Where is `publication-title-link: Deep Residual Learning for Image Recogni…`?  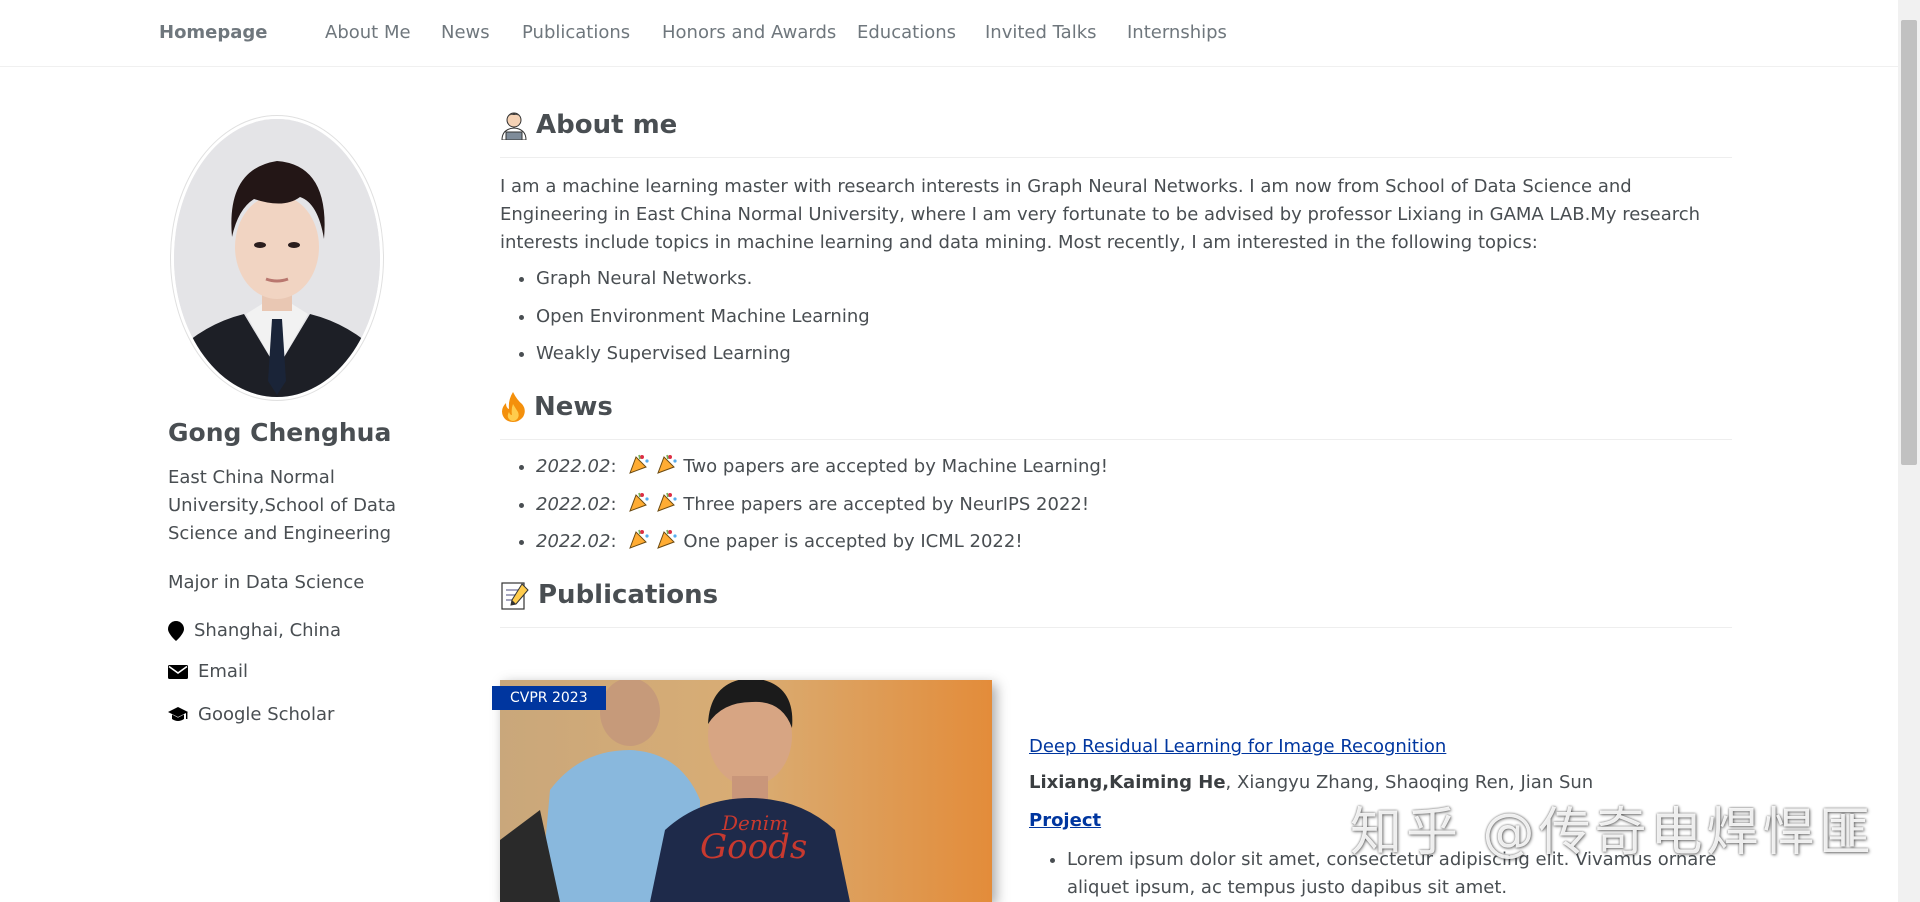
publication-title-link: Deep Residual Learning for Image Recogni… is located at coordinates (1237, 746).